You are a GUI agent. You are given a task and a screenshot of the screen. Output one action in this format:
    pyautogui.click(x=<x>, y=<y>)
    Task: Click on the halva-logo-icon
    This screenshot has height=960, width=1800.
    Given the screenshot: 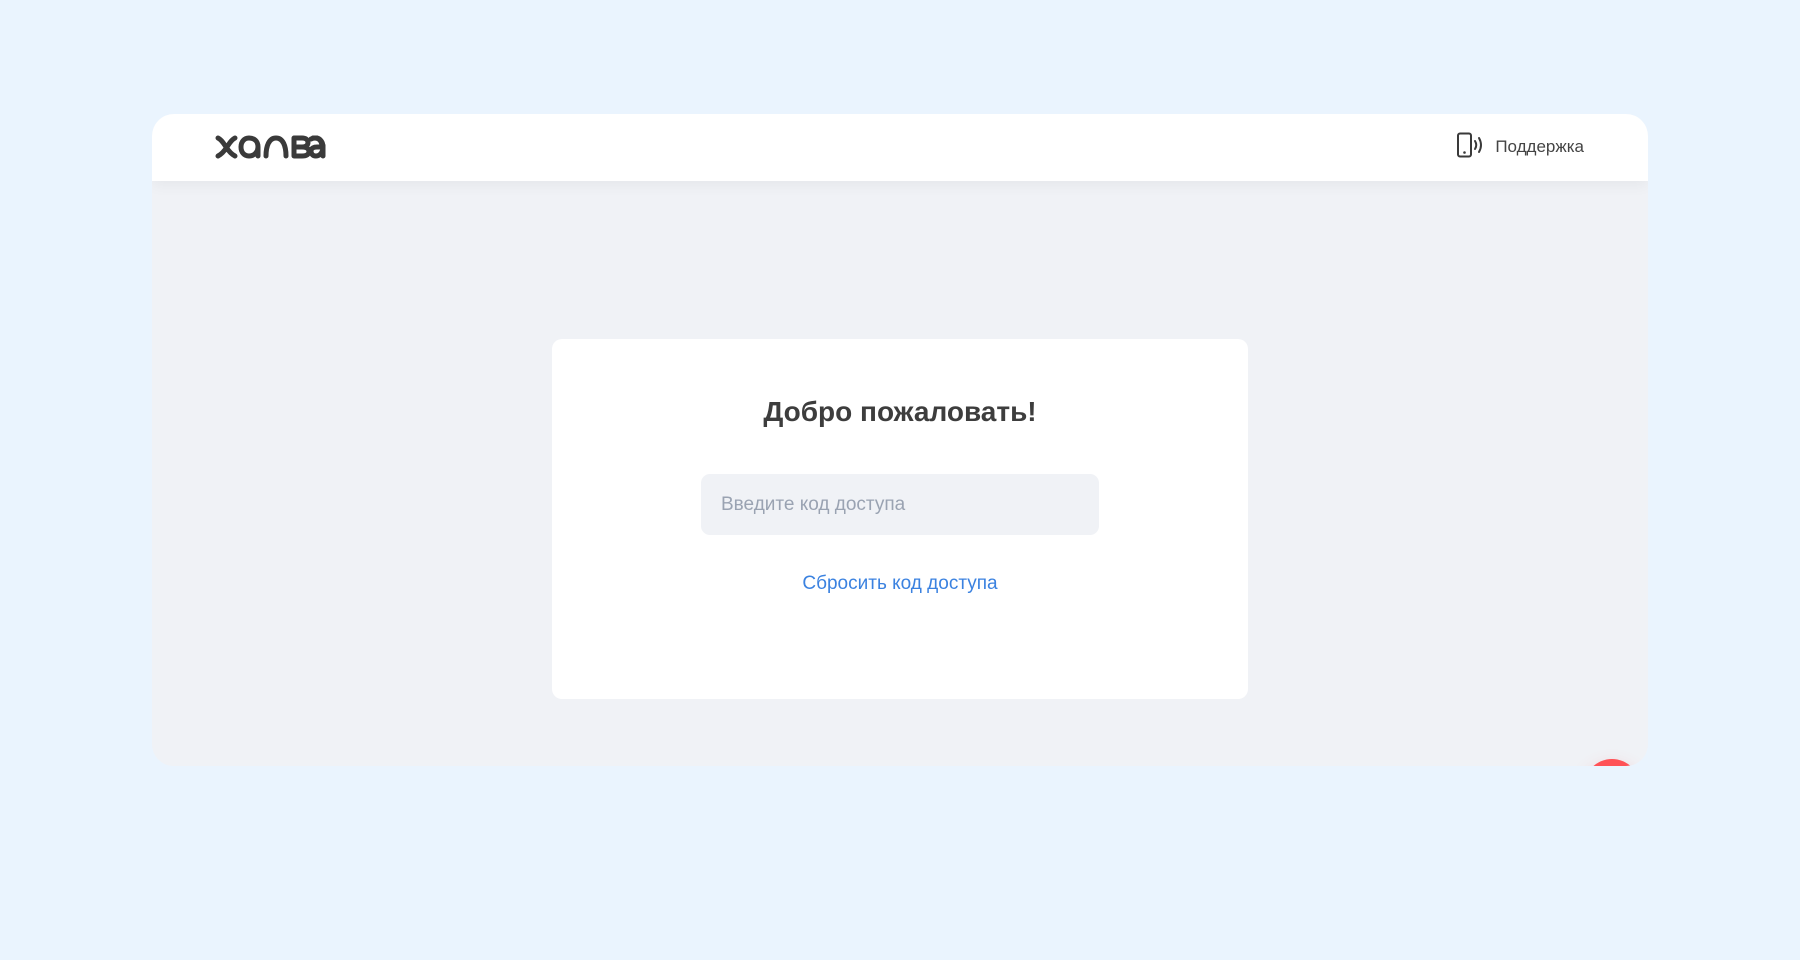 What is the action you would take?
    pyautogui.click(x=270, y=147)
    